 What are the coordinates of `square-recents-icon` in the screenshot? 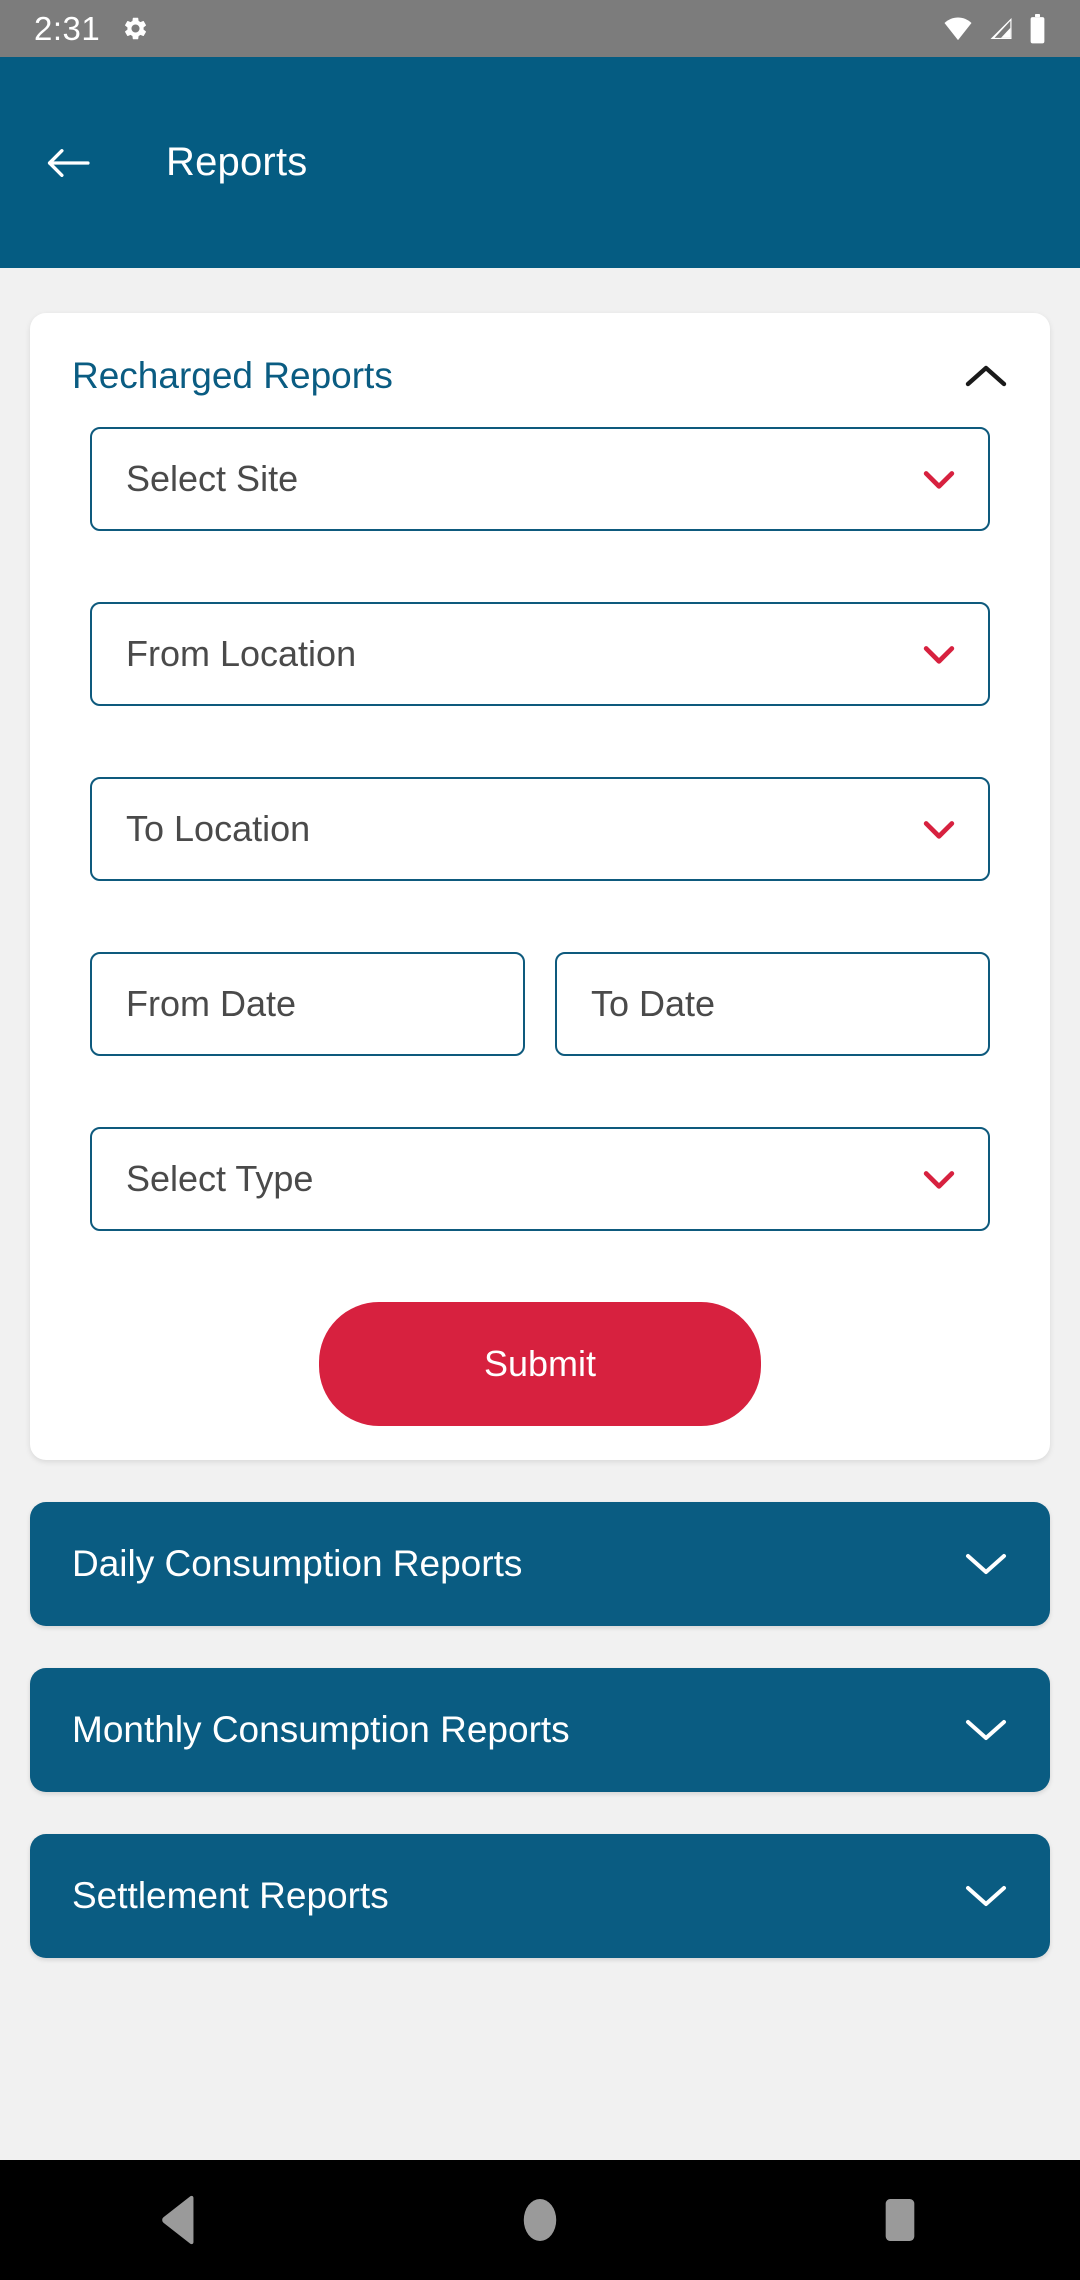 It's located at (900, 2220).